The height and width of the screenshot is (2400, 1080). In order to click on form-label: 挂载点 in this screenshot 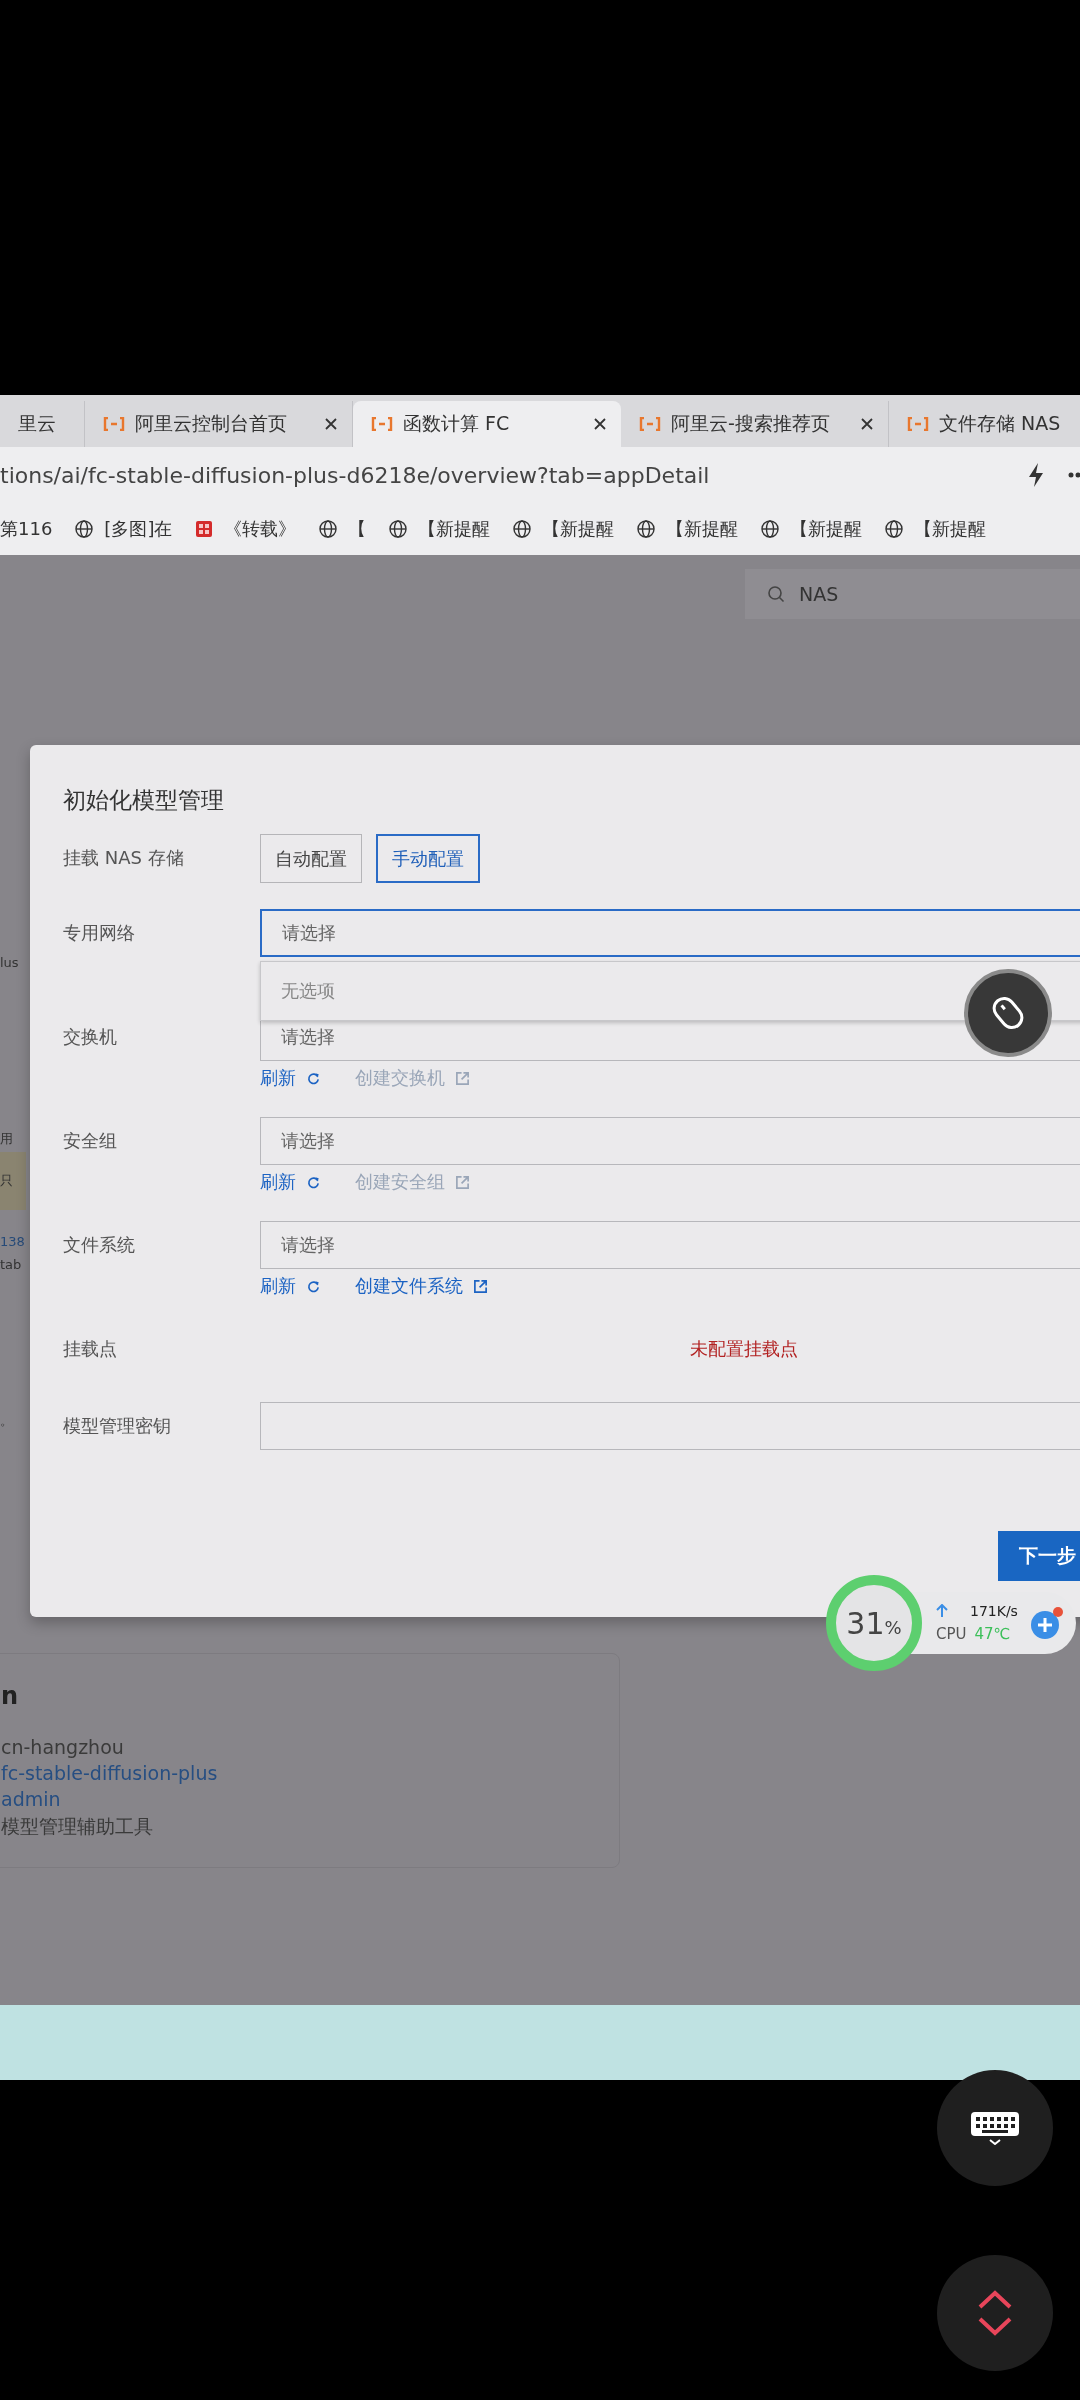, I will do `click(90, 1349)`.